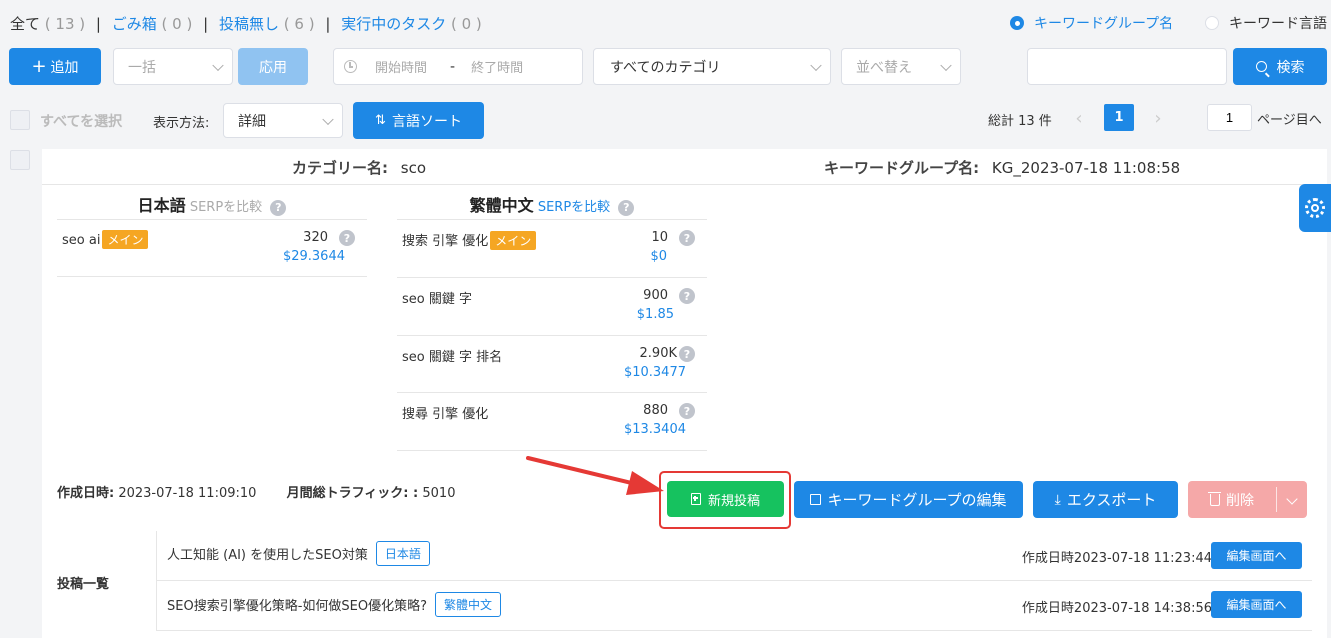 This screenshot has width=1331, height=638. I want to click on date-range-picker: 開始時間 - 終了時間, so click(458, 66).